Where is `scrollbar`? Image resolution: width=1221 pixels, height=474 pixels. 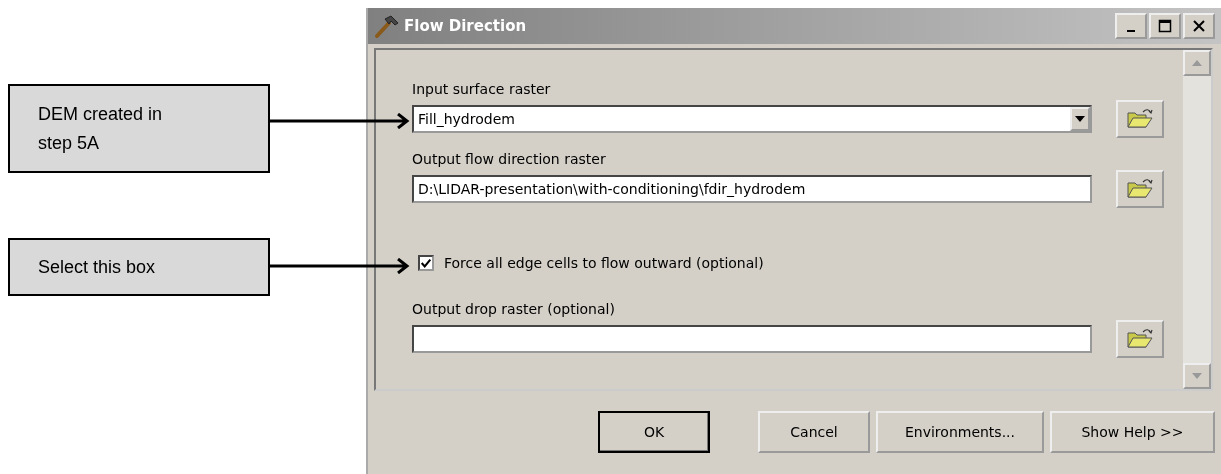
scrollbar is located at coordinates (1197, 219).